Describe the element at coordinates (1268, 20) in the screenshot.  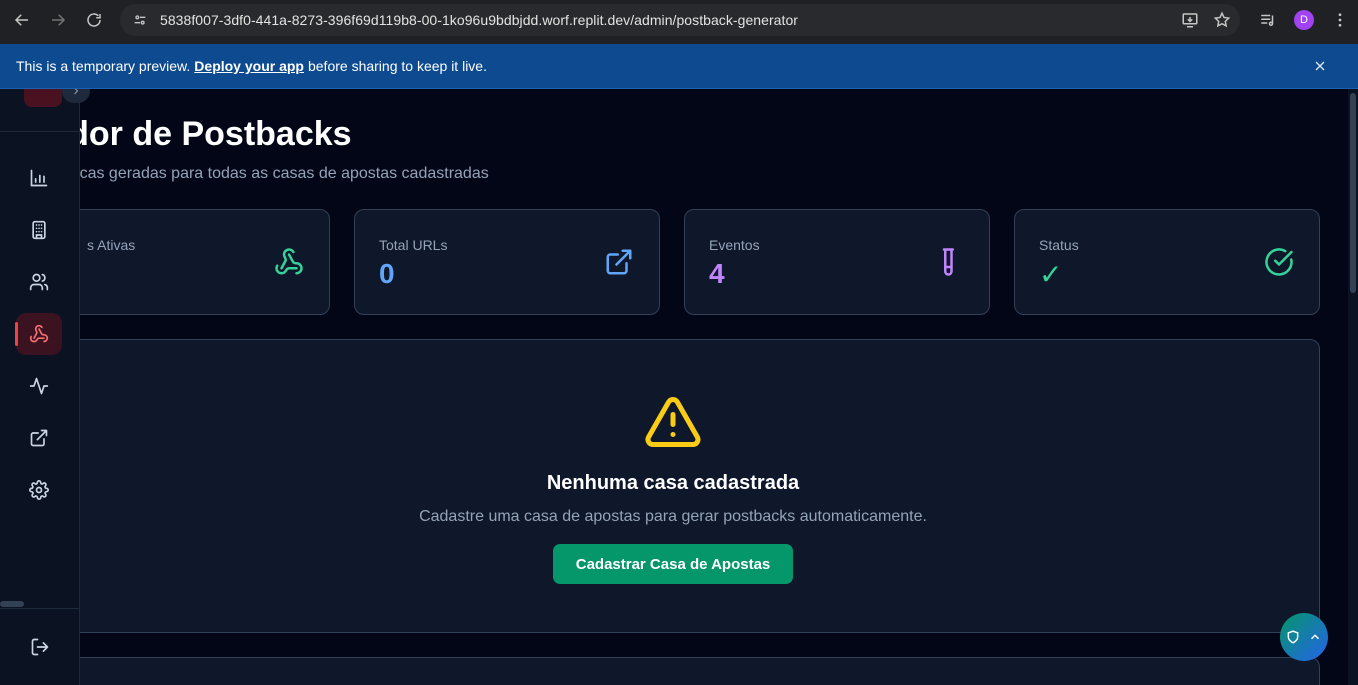
I see `media-controls-icon` at that location.